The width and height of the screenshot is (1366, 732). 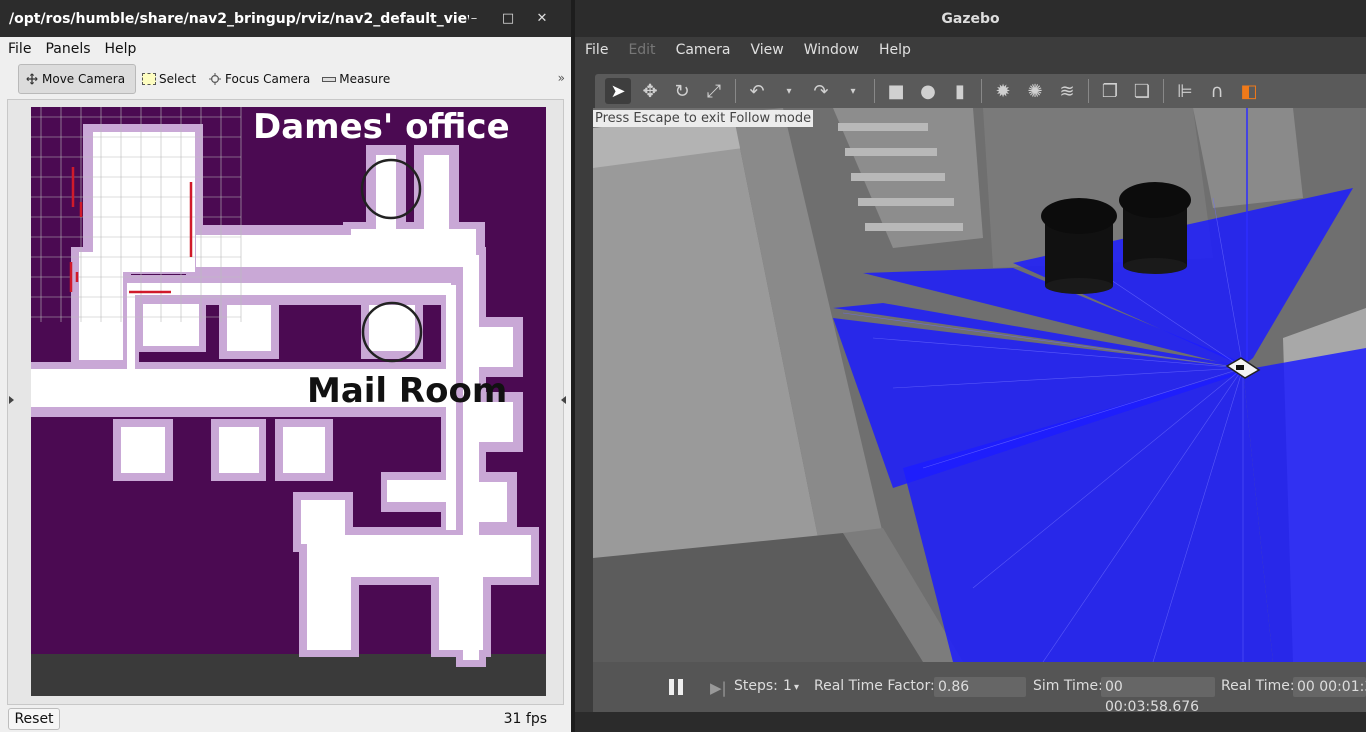 What do you see at coordinates (928, 91) in the screenshot?
I see `sphere-shape-icon: ●` at bounding box center [928, 91].